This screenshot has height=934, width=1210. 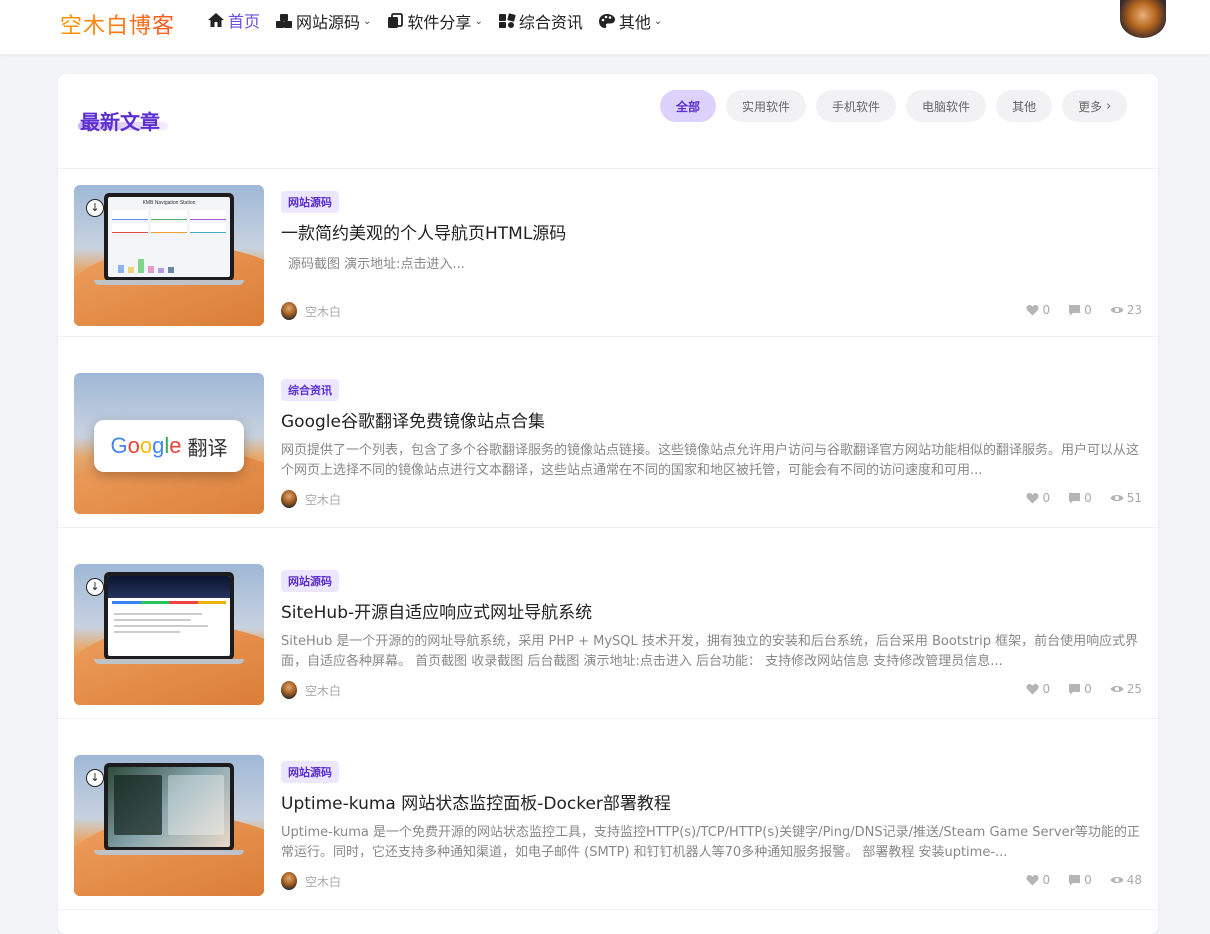 What do you see at coordinates (169, 587) in the screenshot?
I see `thumb-header-band` at bounding box center [169, 587].